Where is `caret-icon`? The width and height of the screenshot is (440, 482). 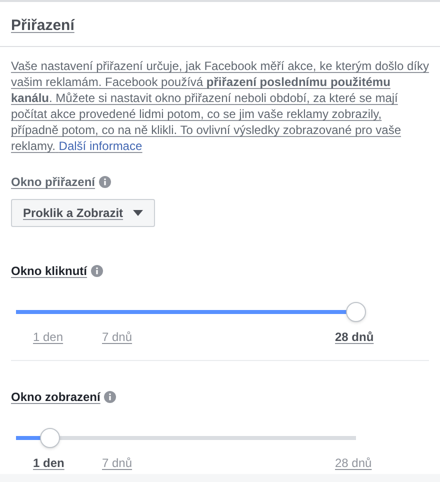
caret-icon is located at coordinates (138, 213).